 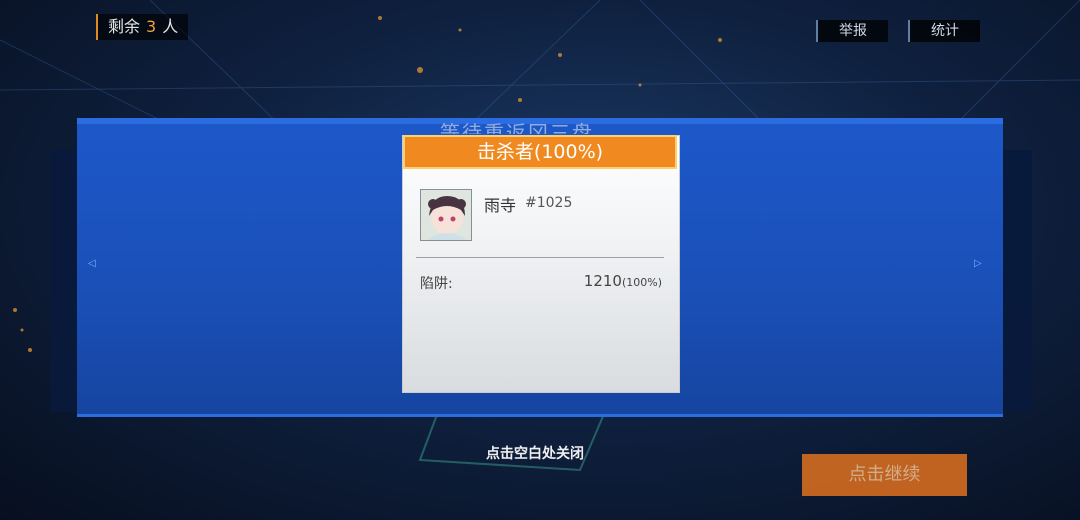 What do you see at coordinates (602, 281) in the screenshot?
I see `trap-damage-value: 1210` at bounding box center [602, 281].